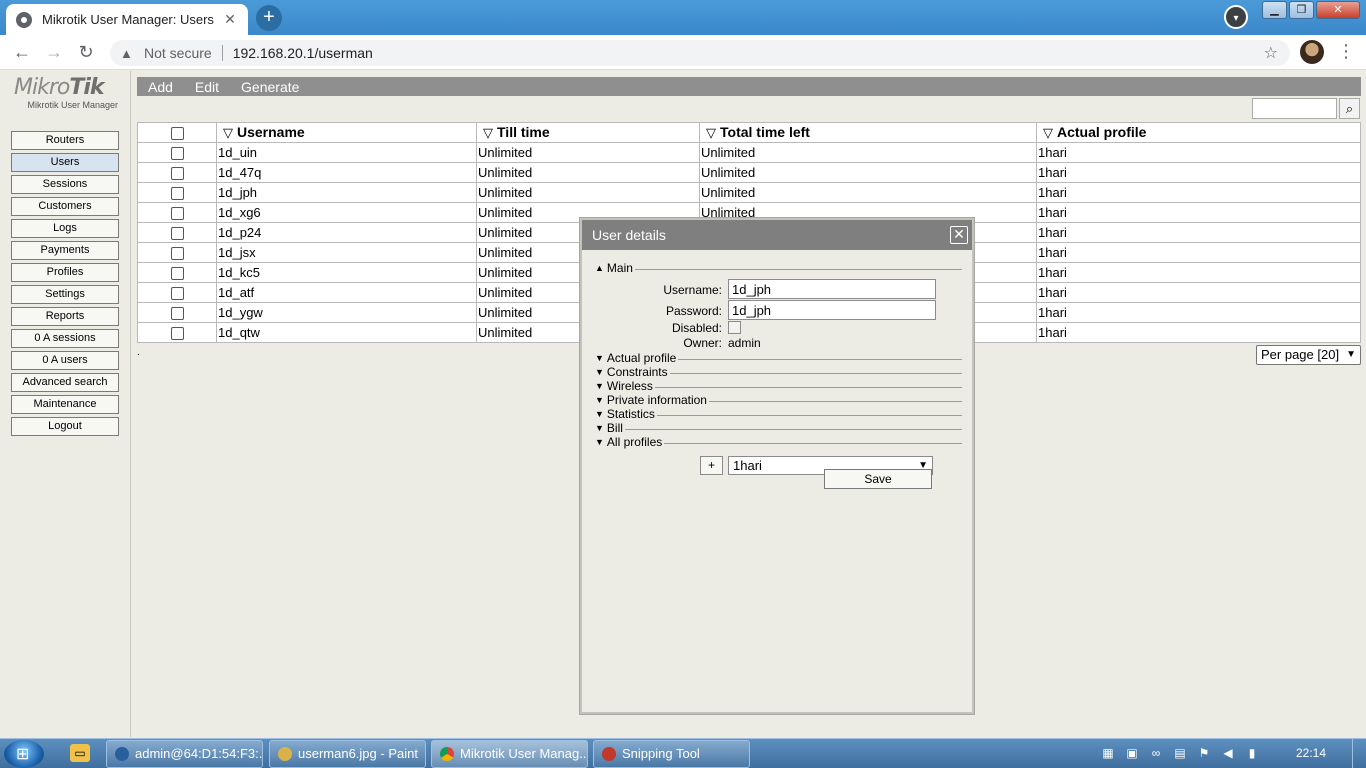 This screenshot has height=768, width=1366. I want to click on sidebar-item-logout: Logout, so click(65, 426).